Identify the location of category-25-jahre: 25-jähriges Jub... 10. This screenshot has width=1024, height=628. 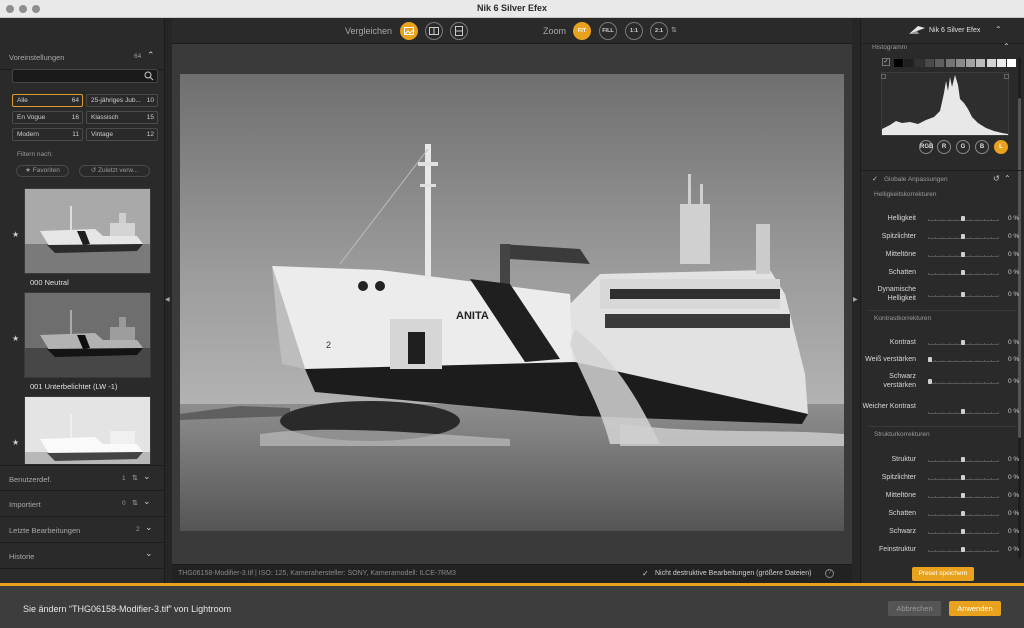
(122, 100).